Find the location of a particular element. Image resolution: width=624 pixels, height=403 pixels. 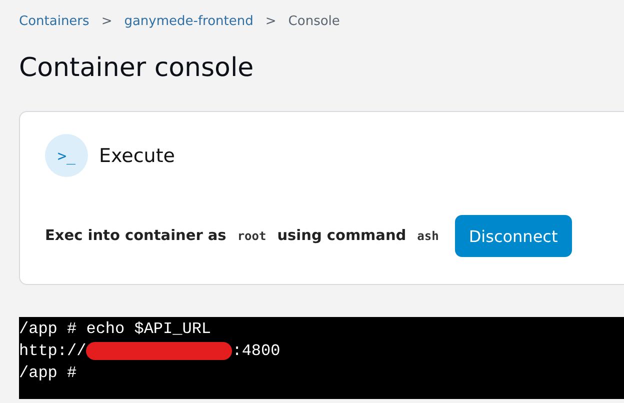

terminal-line: /app # is located at coordinates (48, 373).